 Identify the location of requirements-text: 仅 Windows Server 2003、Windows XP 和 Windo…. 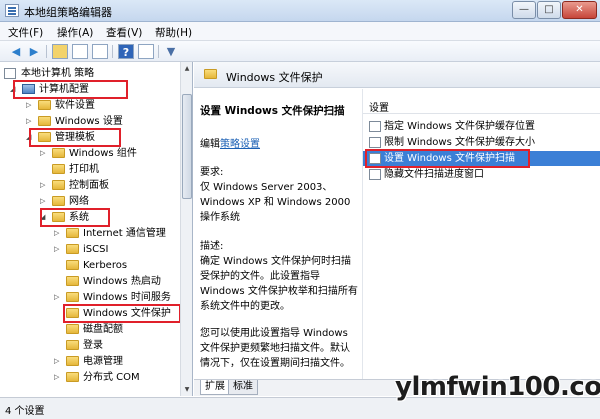
(275, 202).